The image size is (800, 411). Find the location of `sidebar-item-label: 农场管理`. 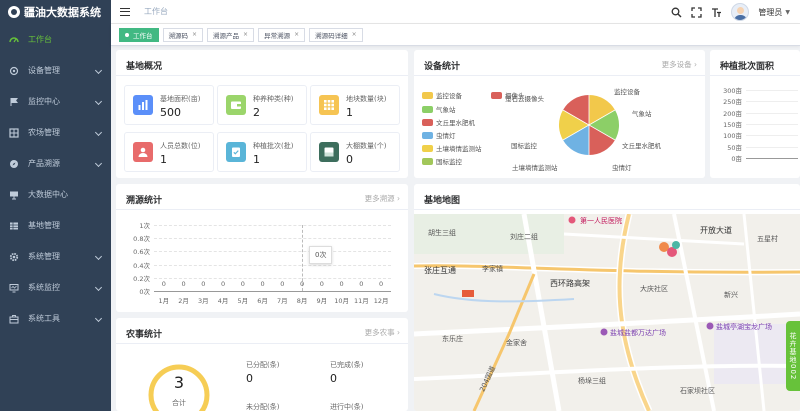

sidebar-item-label: 农场管理 is located at coordinates (44, 132).